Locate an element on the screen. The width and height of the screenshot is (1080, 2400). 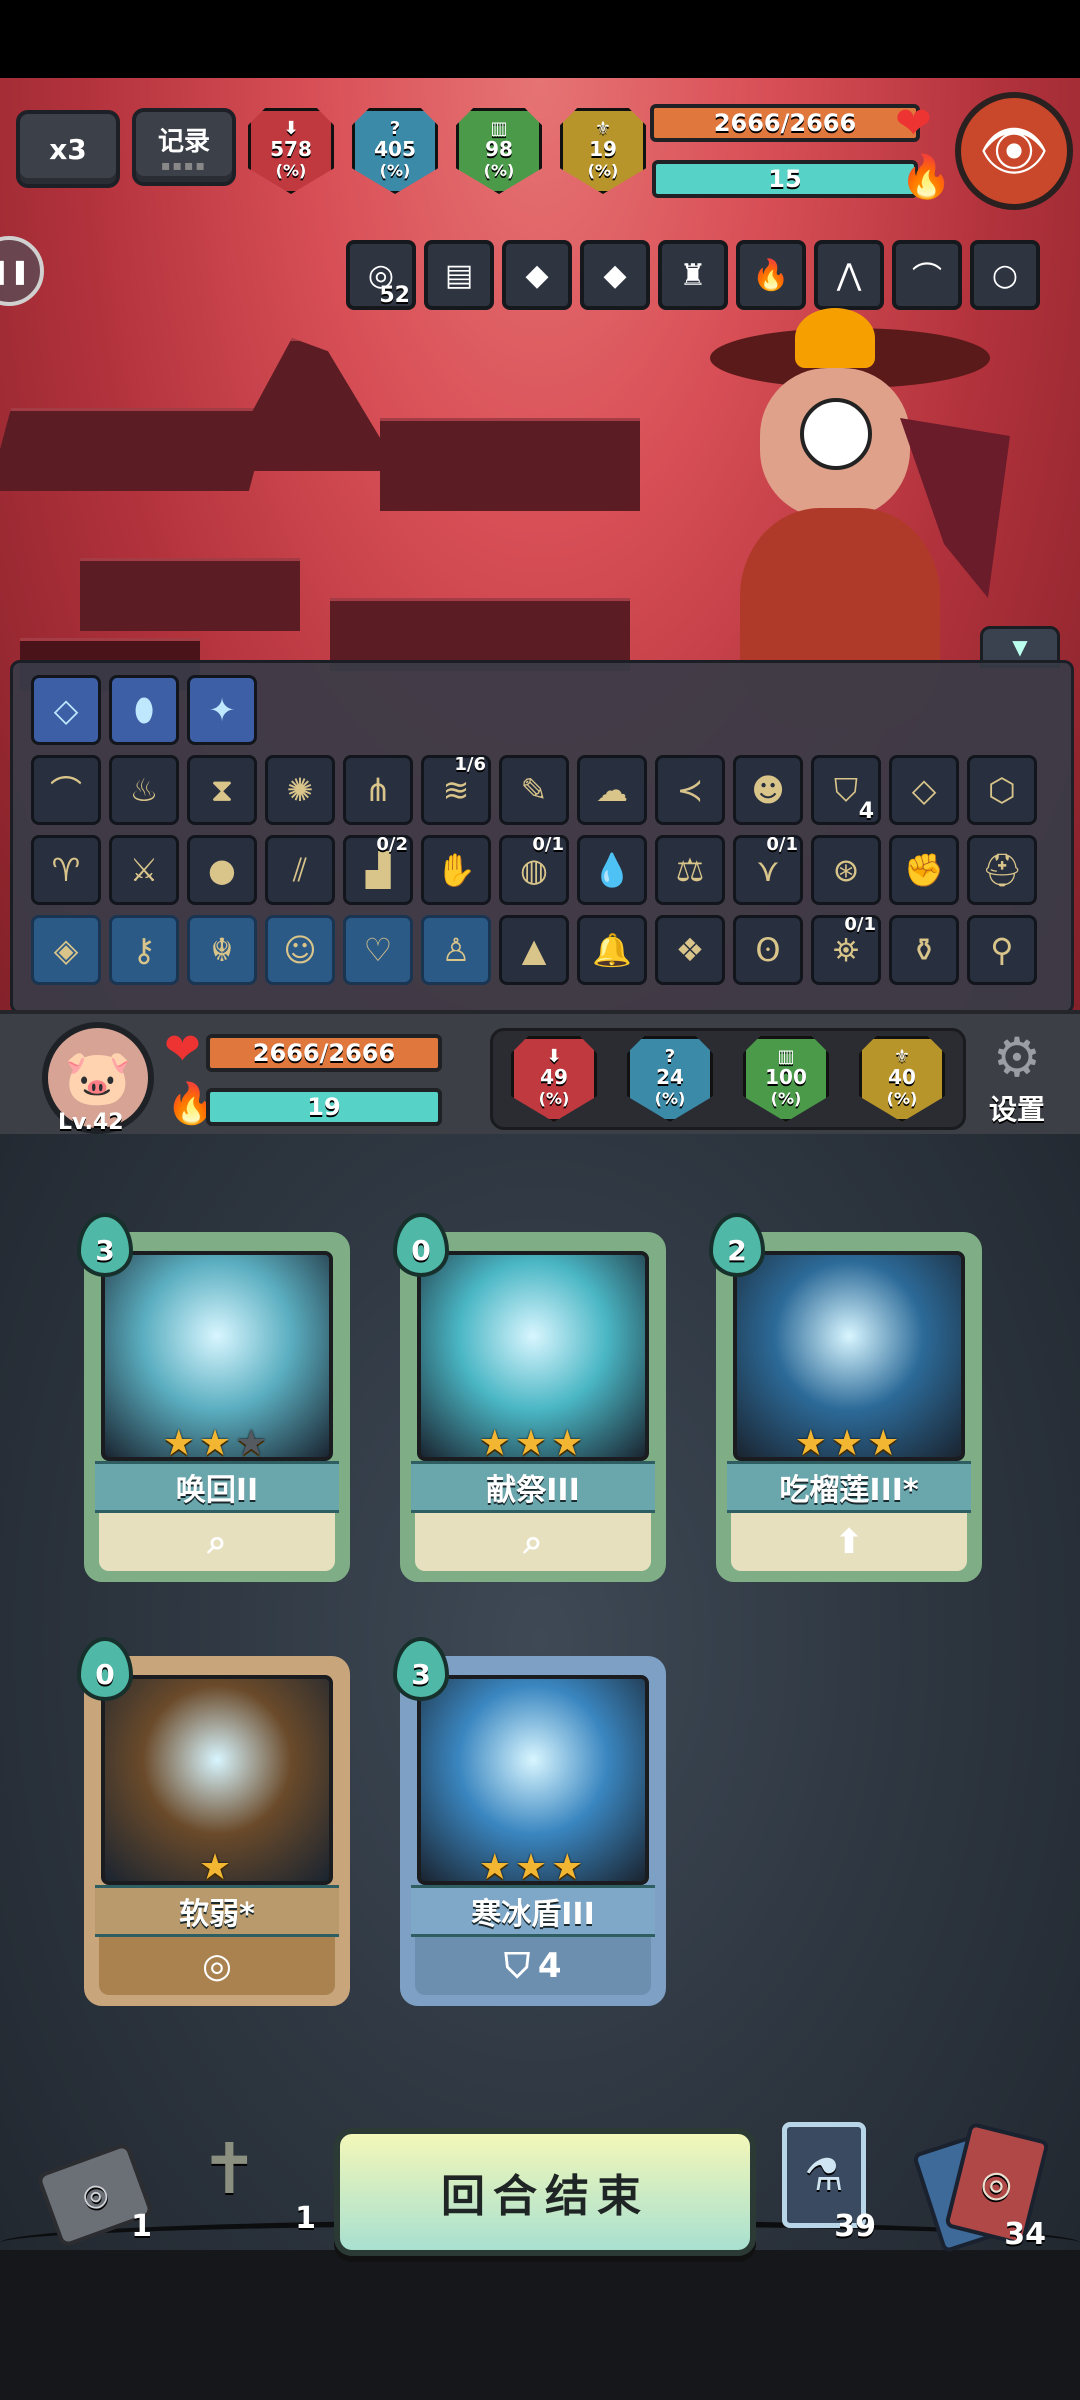
relic-slot: ○ is located at coordinates (1005, 275).